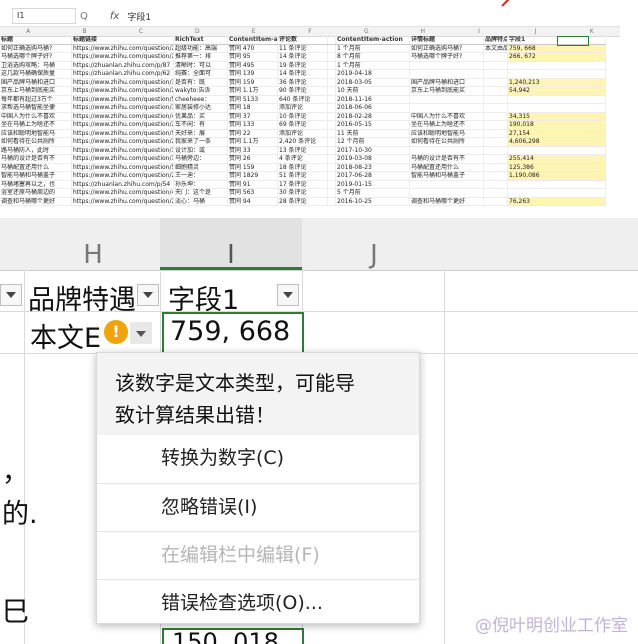 The height and width of the screenshot is (644, 638). I want to click on mini-column-letter: A, so click(28, 31).